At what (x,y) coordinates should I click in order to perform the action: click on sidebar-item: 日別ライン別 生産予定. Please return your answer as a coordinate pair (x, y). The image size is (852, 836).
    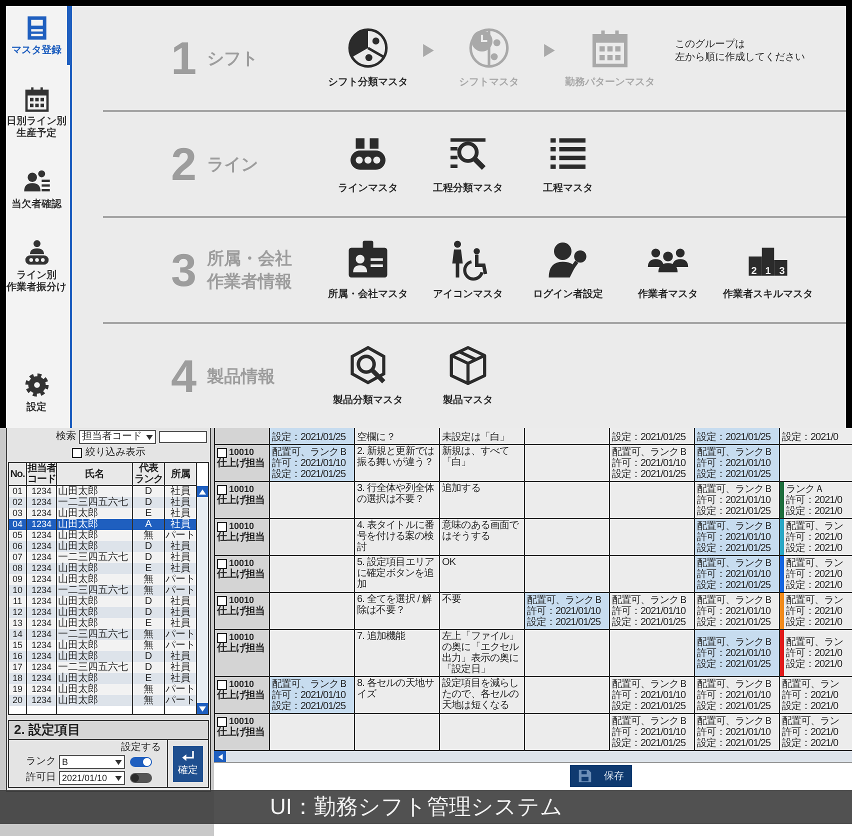
    Looking at the image, I should click on (39, 112).